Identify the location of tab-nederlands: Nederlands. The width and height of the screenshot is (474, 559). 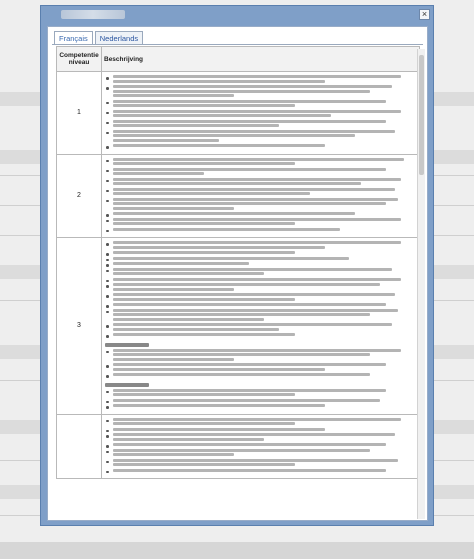
(119, 38).